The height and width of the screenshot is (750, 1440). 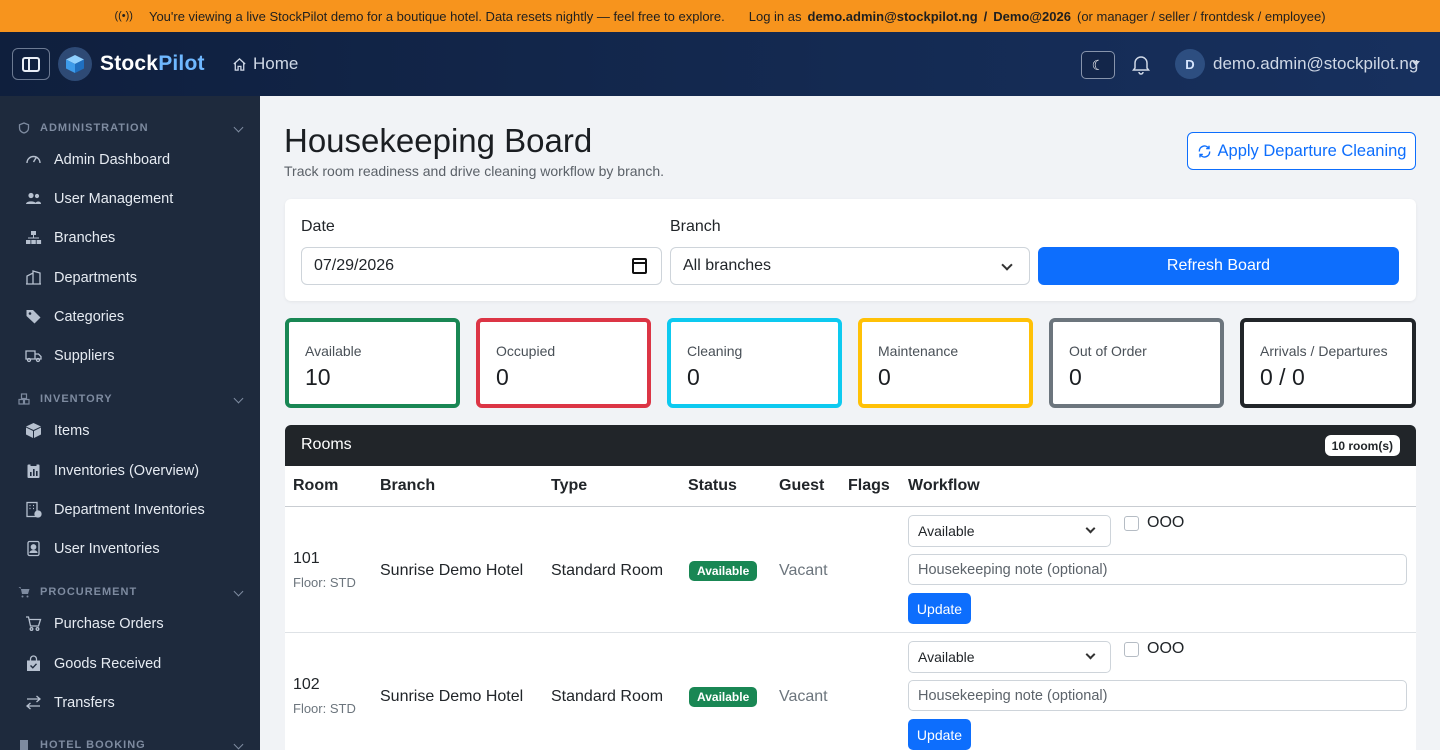 I want to click on sidebar-item-goods-received: Goods Received, so click(x=93, y=663).